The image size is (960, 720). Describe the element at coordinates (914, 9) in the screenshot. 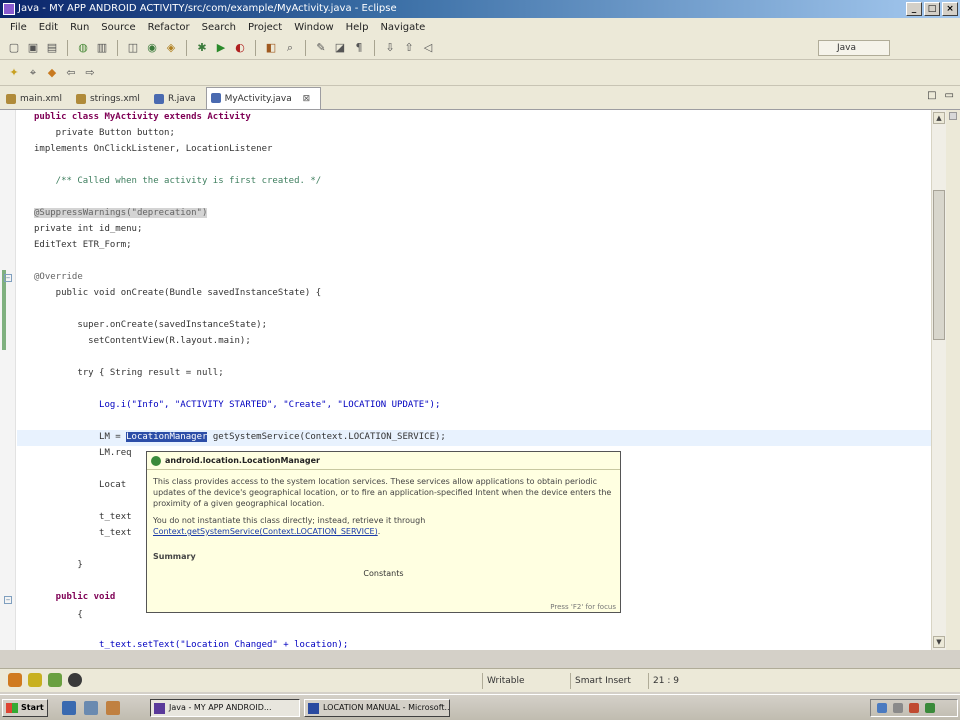

I see `minimize-button: _` at that location.